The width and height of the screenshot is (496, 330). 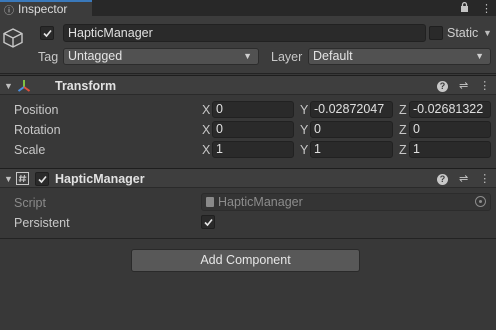 What do you see at coordinates (351, 129) in the screenshot?
I see `rotation-y-field: 0` at bounding box center [351, 129].